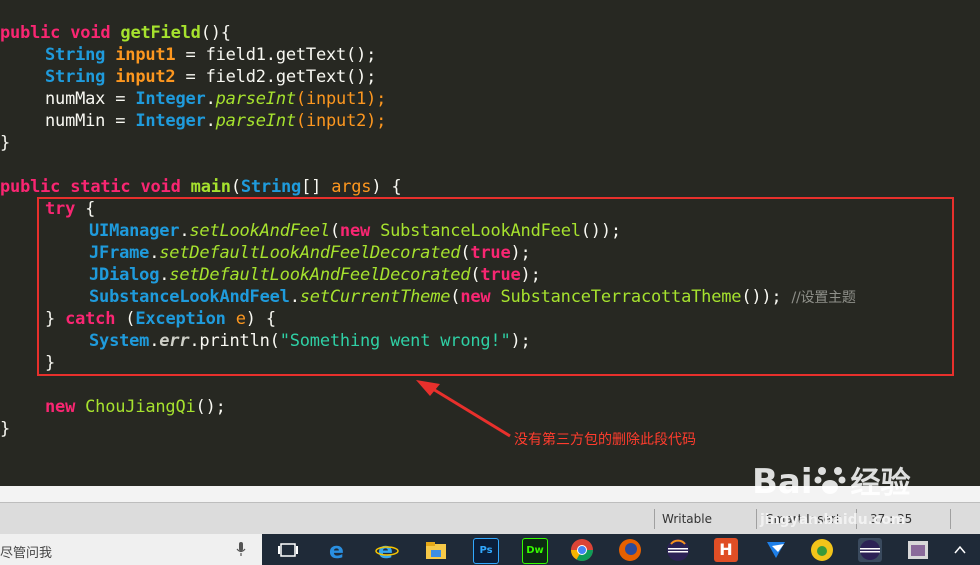 The image size is (980, 565). Describe the element at coordinates (726, 550) in the screenshot. I see `hbuilder-icon: H` at that location.